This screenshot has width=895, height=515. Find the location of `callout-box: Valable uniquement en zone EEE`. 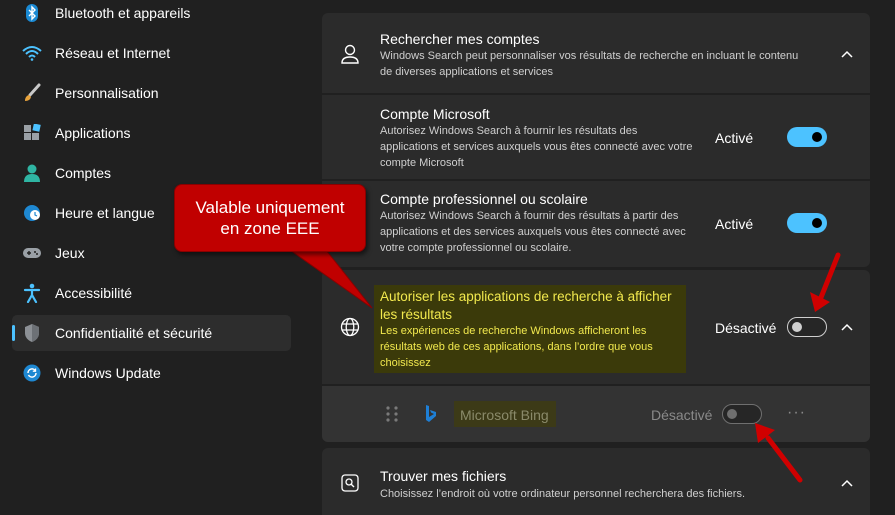

callout-box: Valable uniquement en zone EEE is located at coordinates (270, 218).